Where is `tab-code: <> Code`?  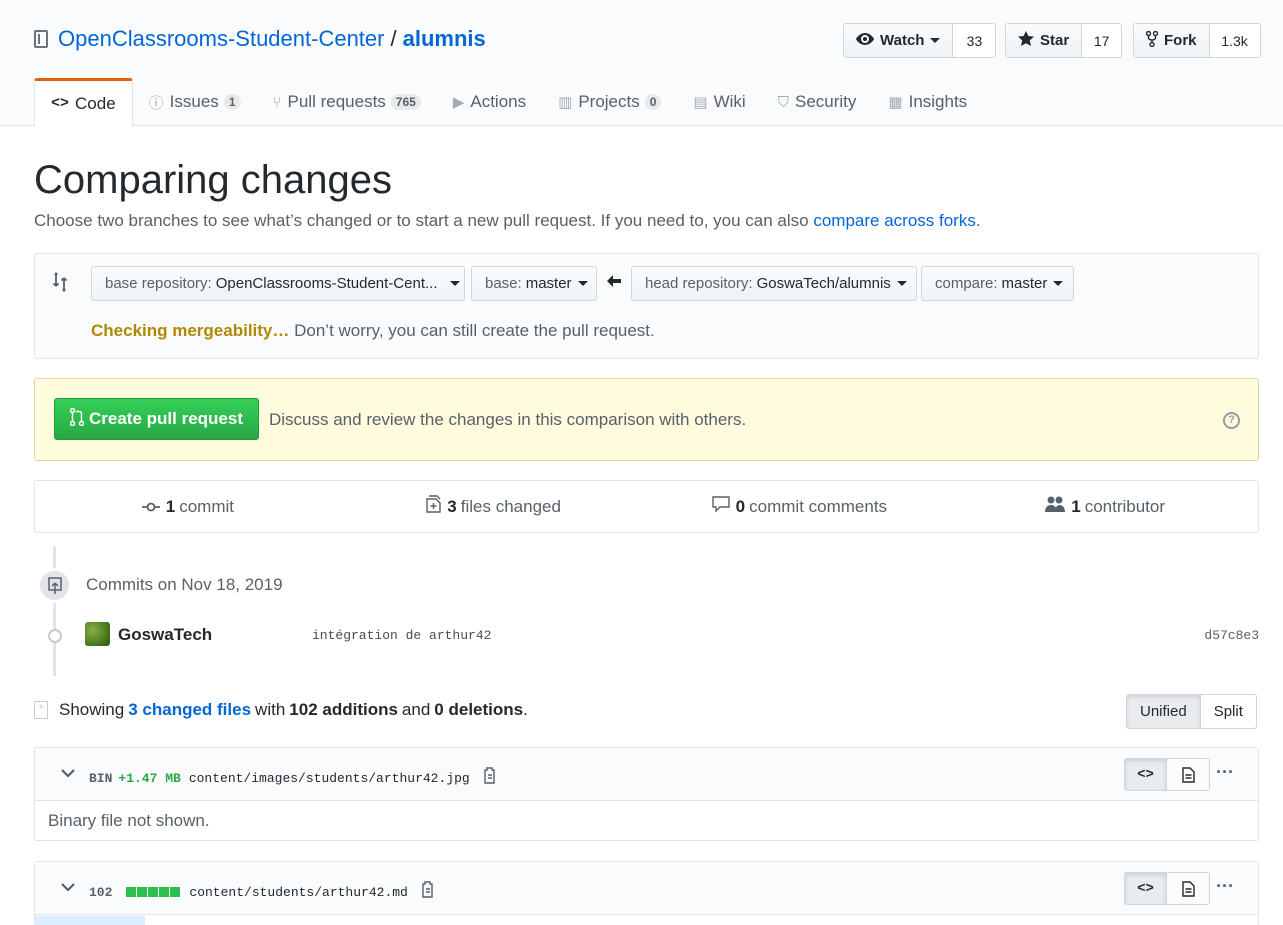 tab-code: <> Code is located at coordinates (83, 102).